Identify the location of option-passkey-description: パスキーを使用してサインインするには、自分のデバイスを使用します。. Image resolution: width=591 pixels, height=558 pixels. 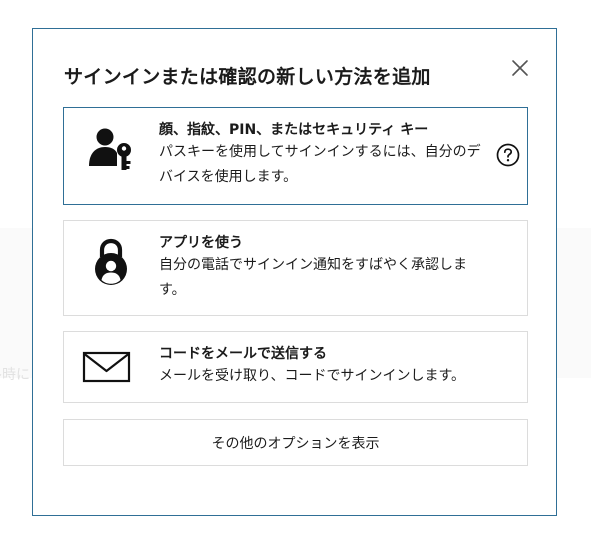
(320, 164).